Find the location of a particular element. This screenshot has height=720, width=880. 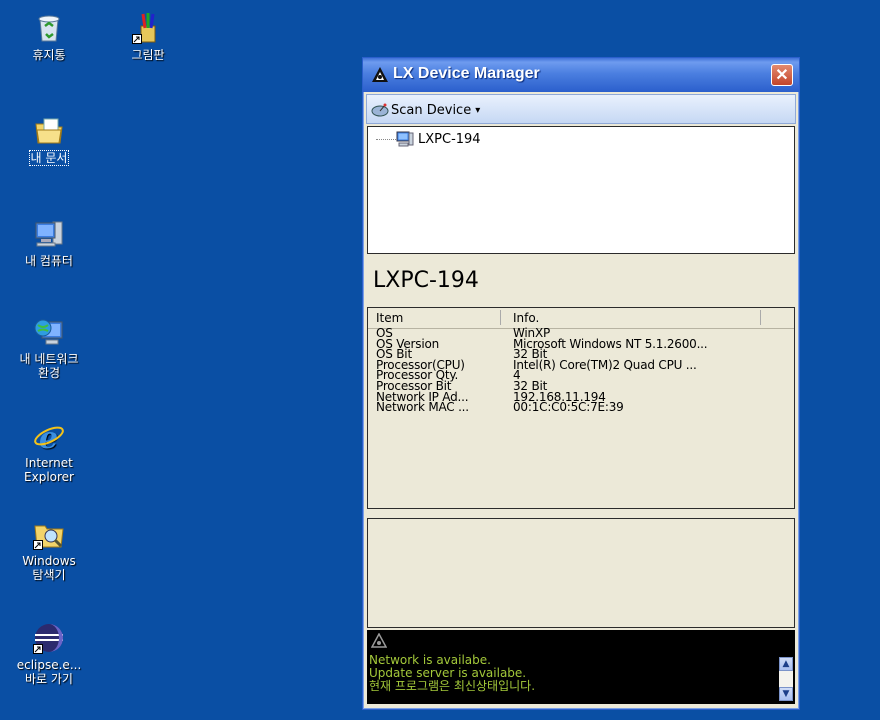

scroll-track is located at coordinates (786, 679).